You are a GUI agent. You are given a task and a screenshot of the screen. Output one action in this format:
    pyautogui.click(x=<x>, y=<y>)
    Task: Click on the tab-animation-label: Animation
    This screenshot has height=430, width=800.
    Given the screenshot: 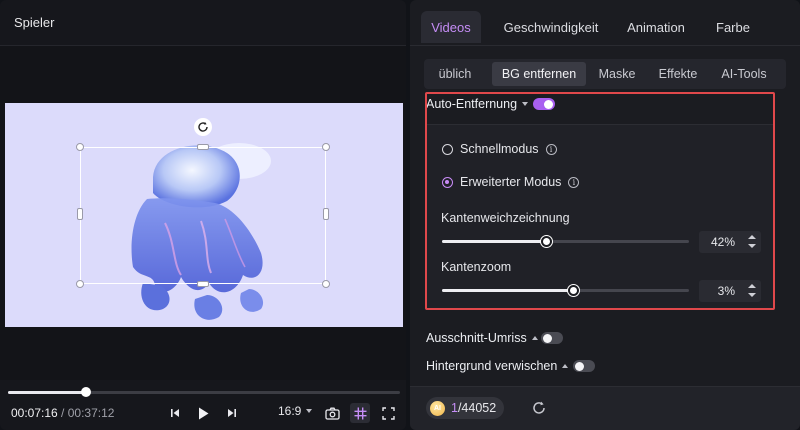 What is the action you would take?
    pyautogui.click(x=656, y=27)
    